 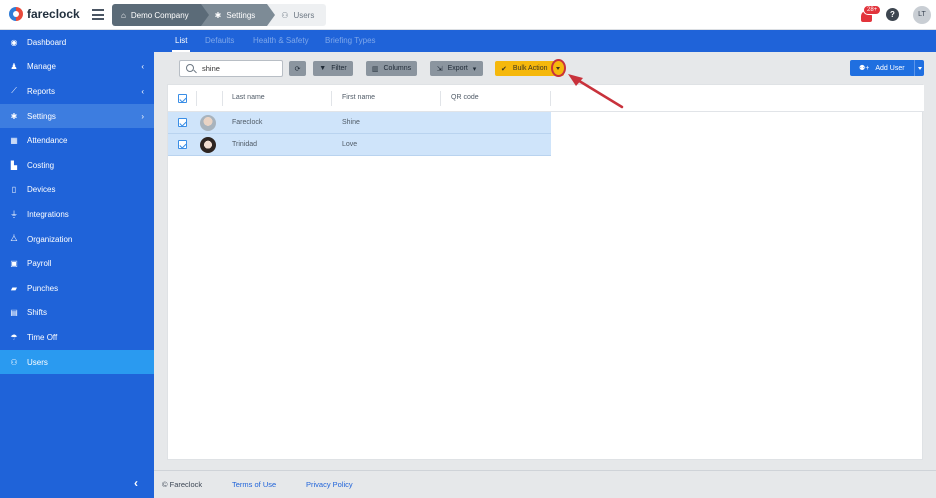 What do you see at coordinates (323, 68) in the screenshot?
I see `filter-icon: ▼` at bounding box center [323, 68].